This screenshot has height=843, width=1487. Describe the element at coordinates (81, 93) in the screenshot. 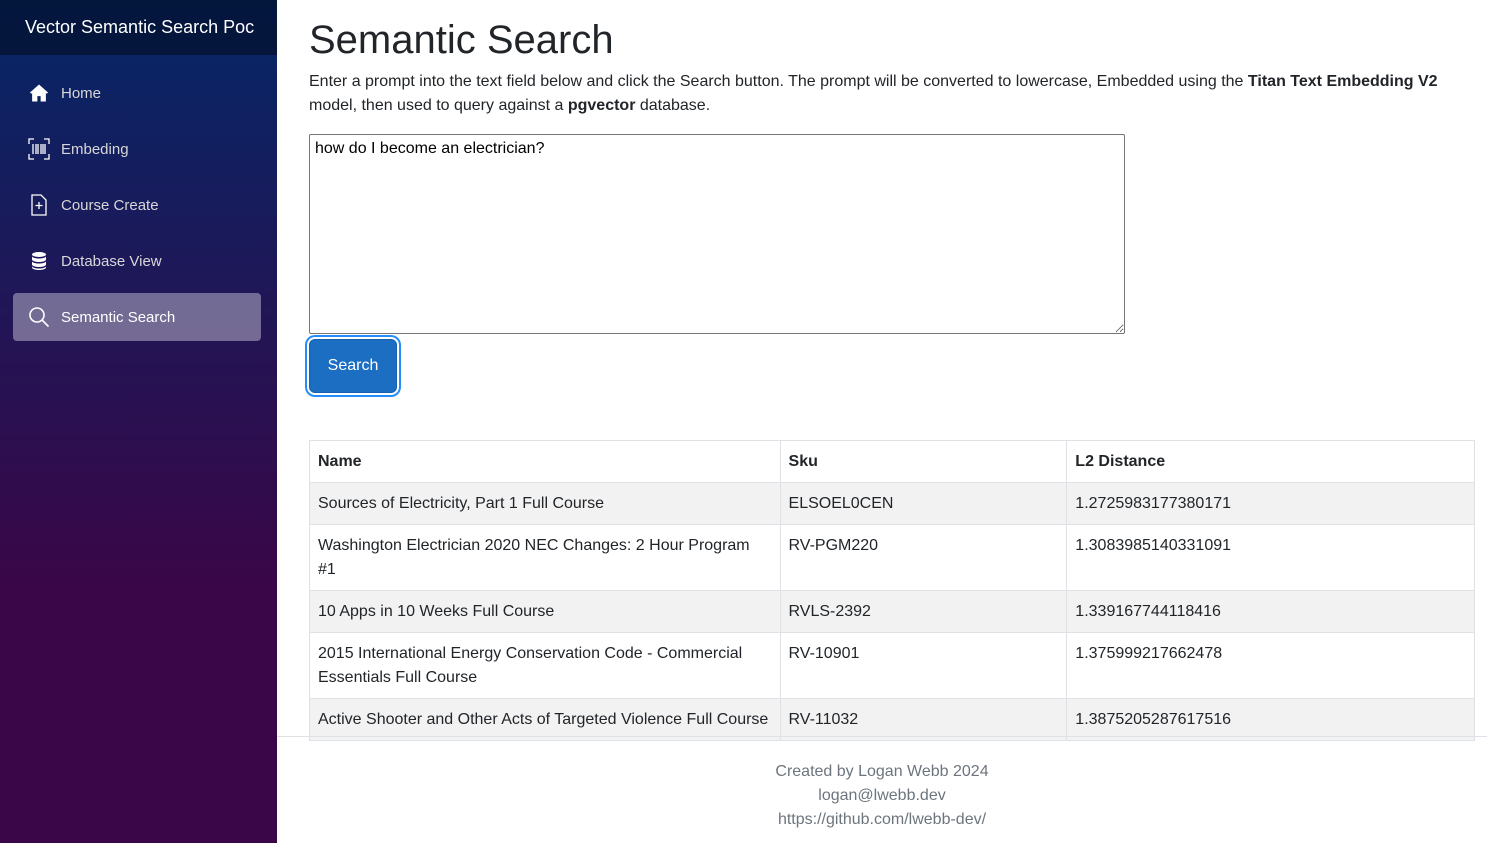

I see `sidebar-item-label: Home` at that location.